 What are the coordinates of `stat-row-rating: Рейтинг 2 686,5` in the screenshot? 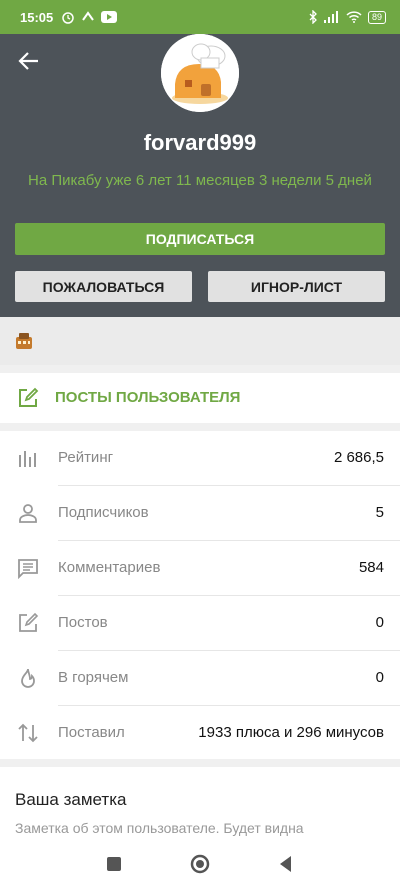 It's located at (200, 458).